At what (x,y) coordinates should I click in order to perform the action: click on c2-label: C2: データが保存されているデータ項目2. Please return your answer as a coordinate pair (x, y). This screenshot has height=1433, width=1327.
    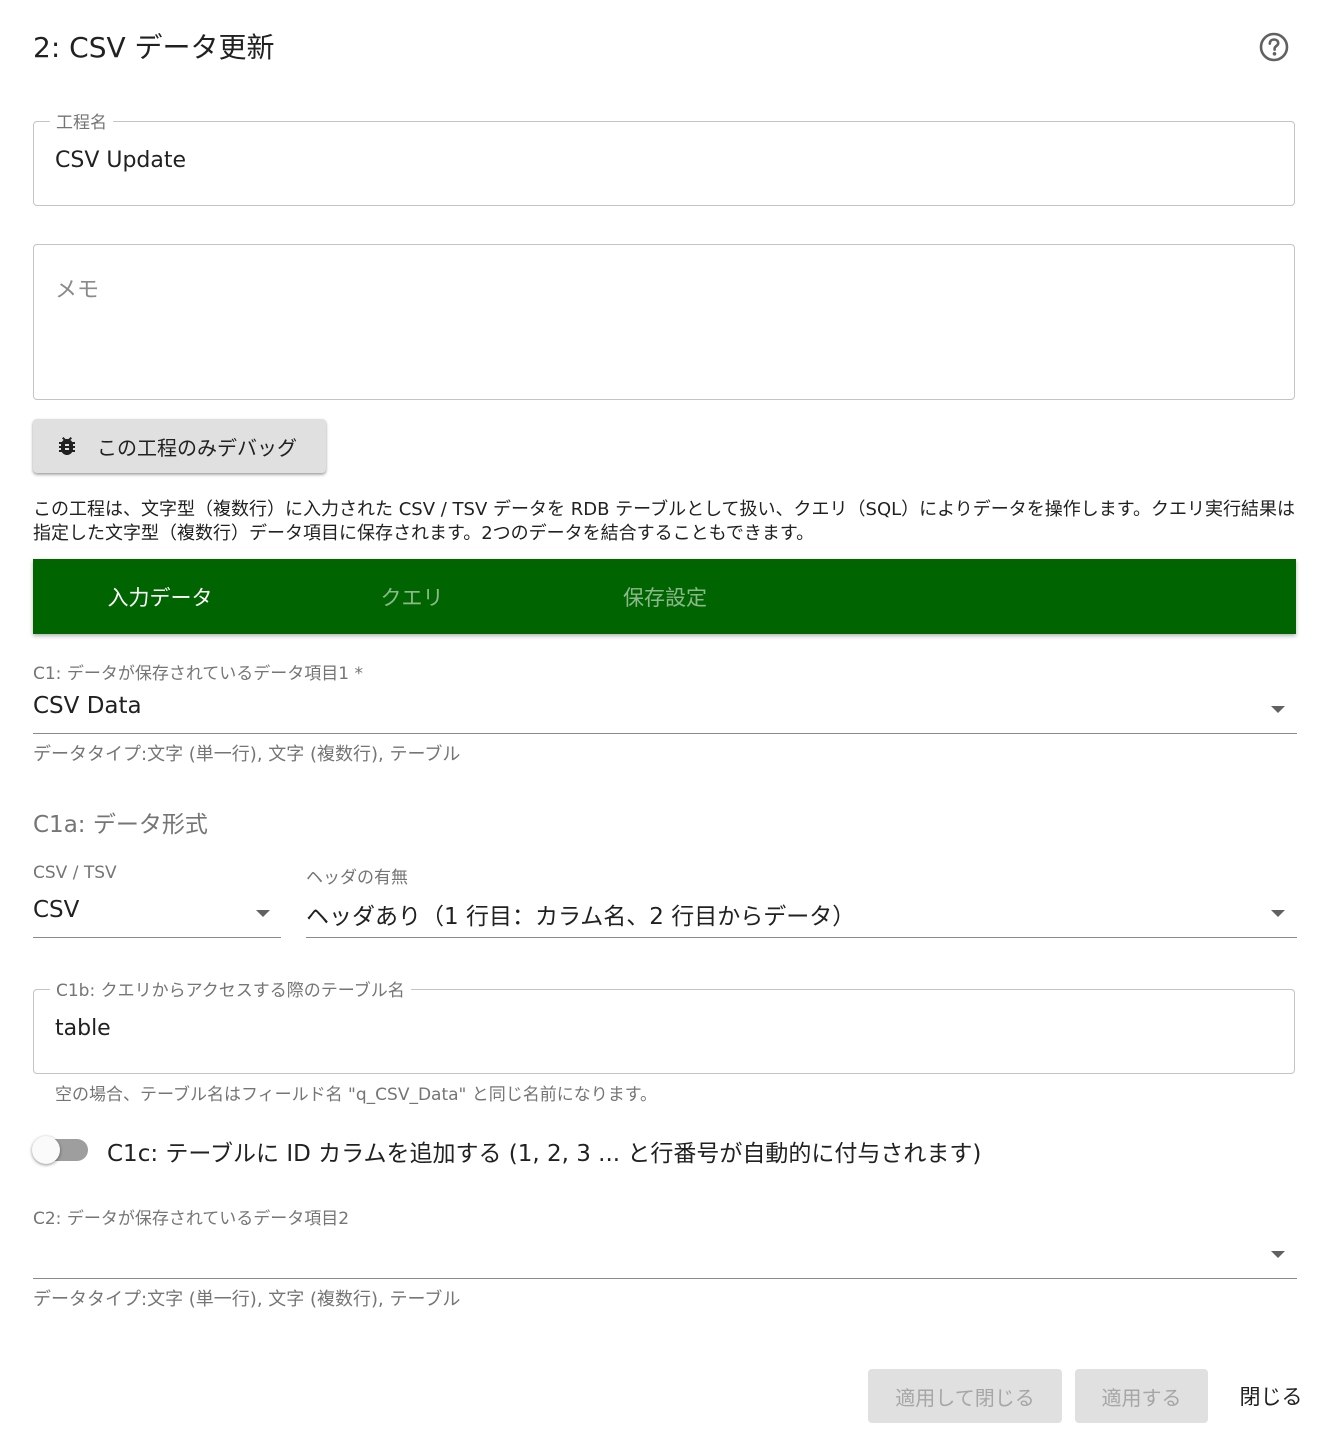
    Looking at the image, I should click on (191, 1219).